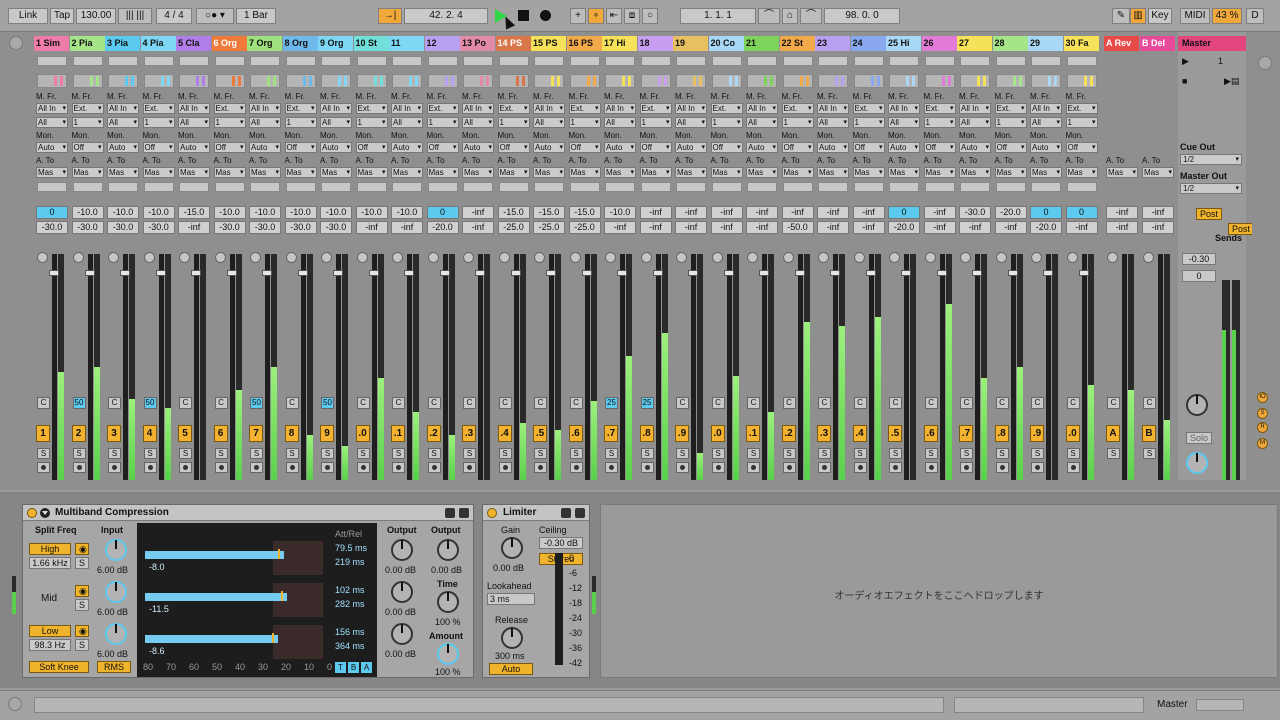 This screenshot has height=720, width=1280. I want to click on send-a-field: -10.0, so click(620, 212).